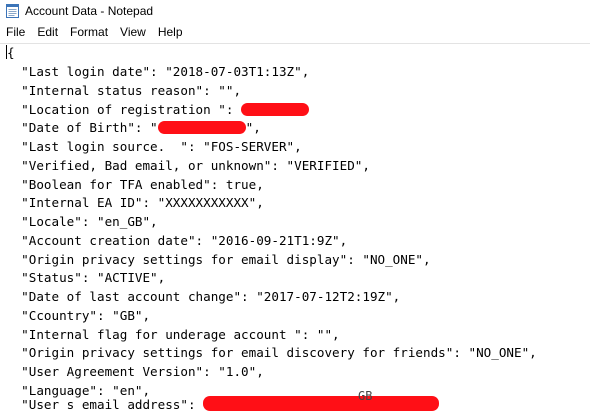 The width and height of the screenshot is (590, 419). Describe the element at coordinates (82, 127) in the screenshot. I see `line-text: "Date of Birth": "` at that location.